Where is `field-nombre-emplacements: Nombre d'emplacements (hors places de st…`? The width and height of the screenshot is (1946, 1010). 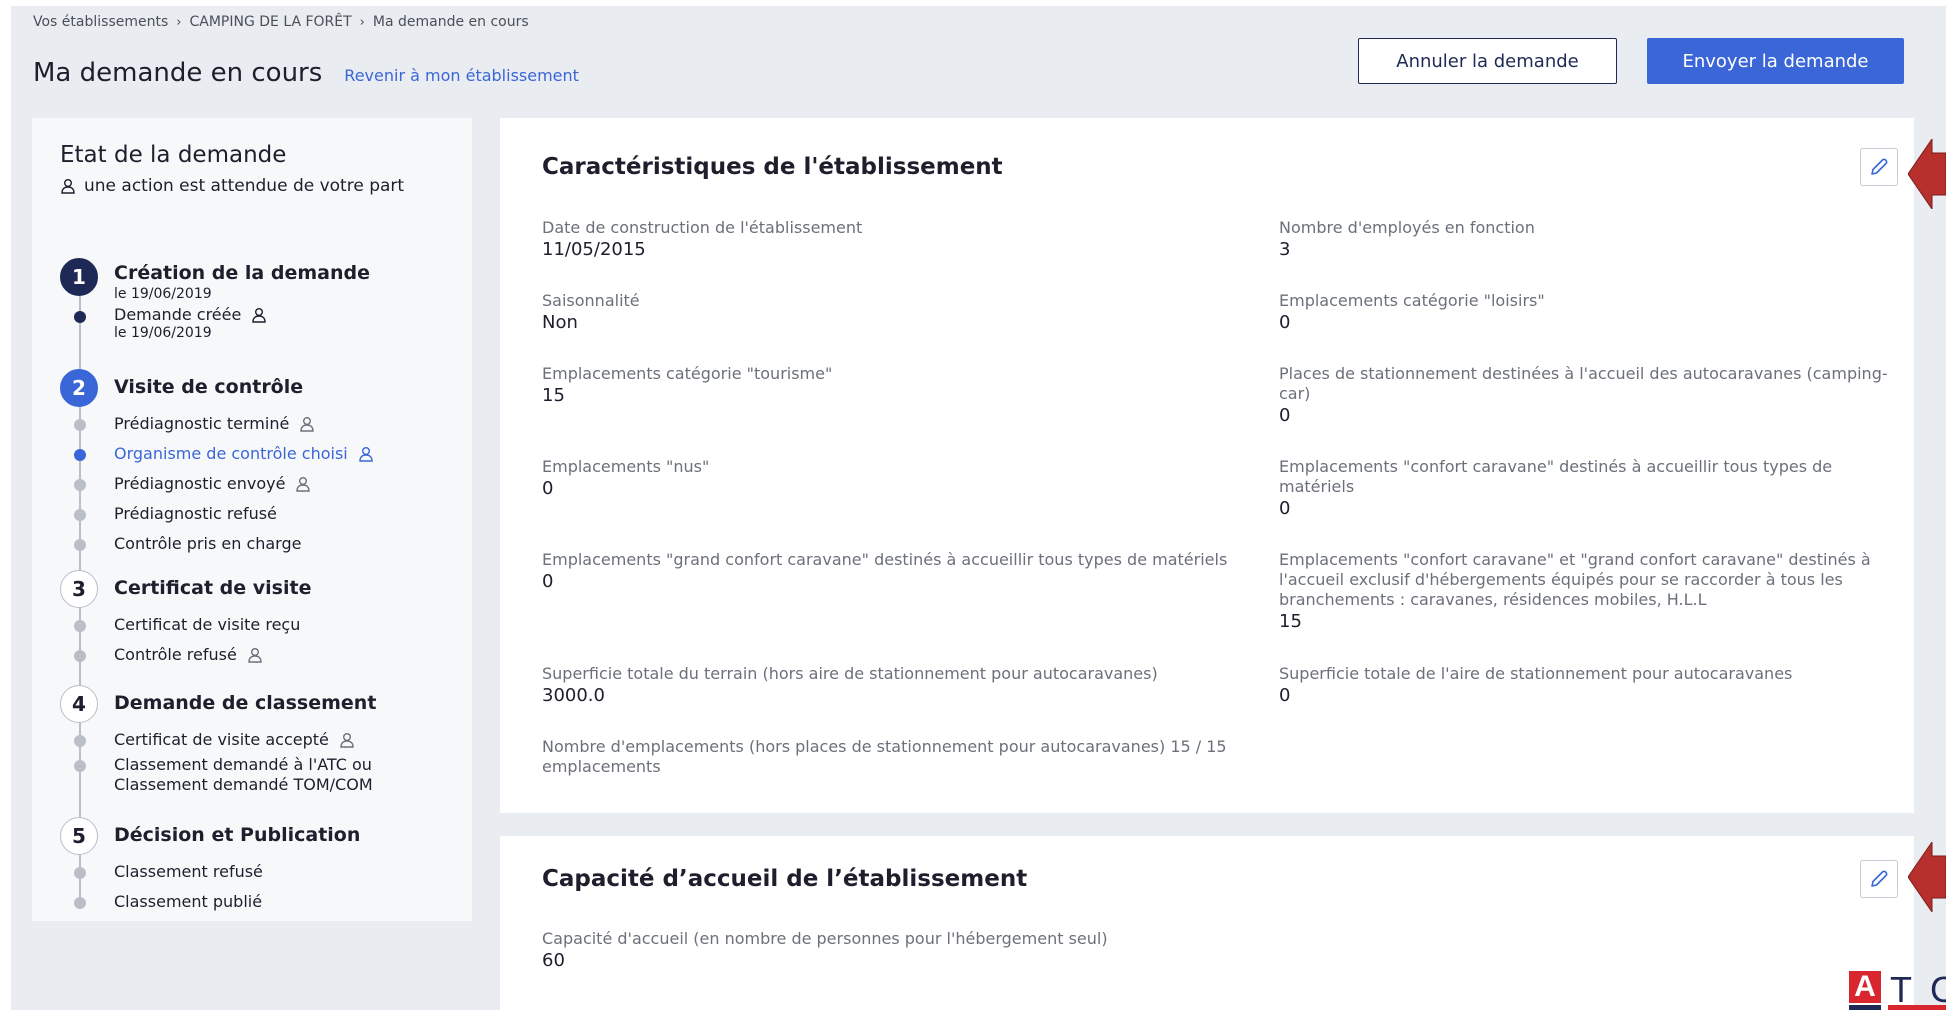 field-nombre-emplacements: Nombre d'emplacements (hors places de st… is located at coordinates (902, 757).